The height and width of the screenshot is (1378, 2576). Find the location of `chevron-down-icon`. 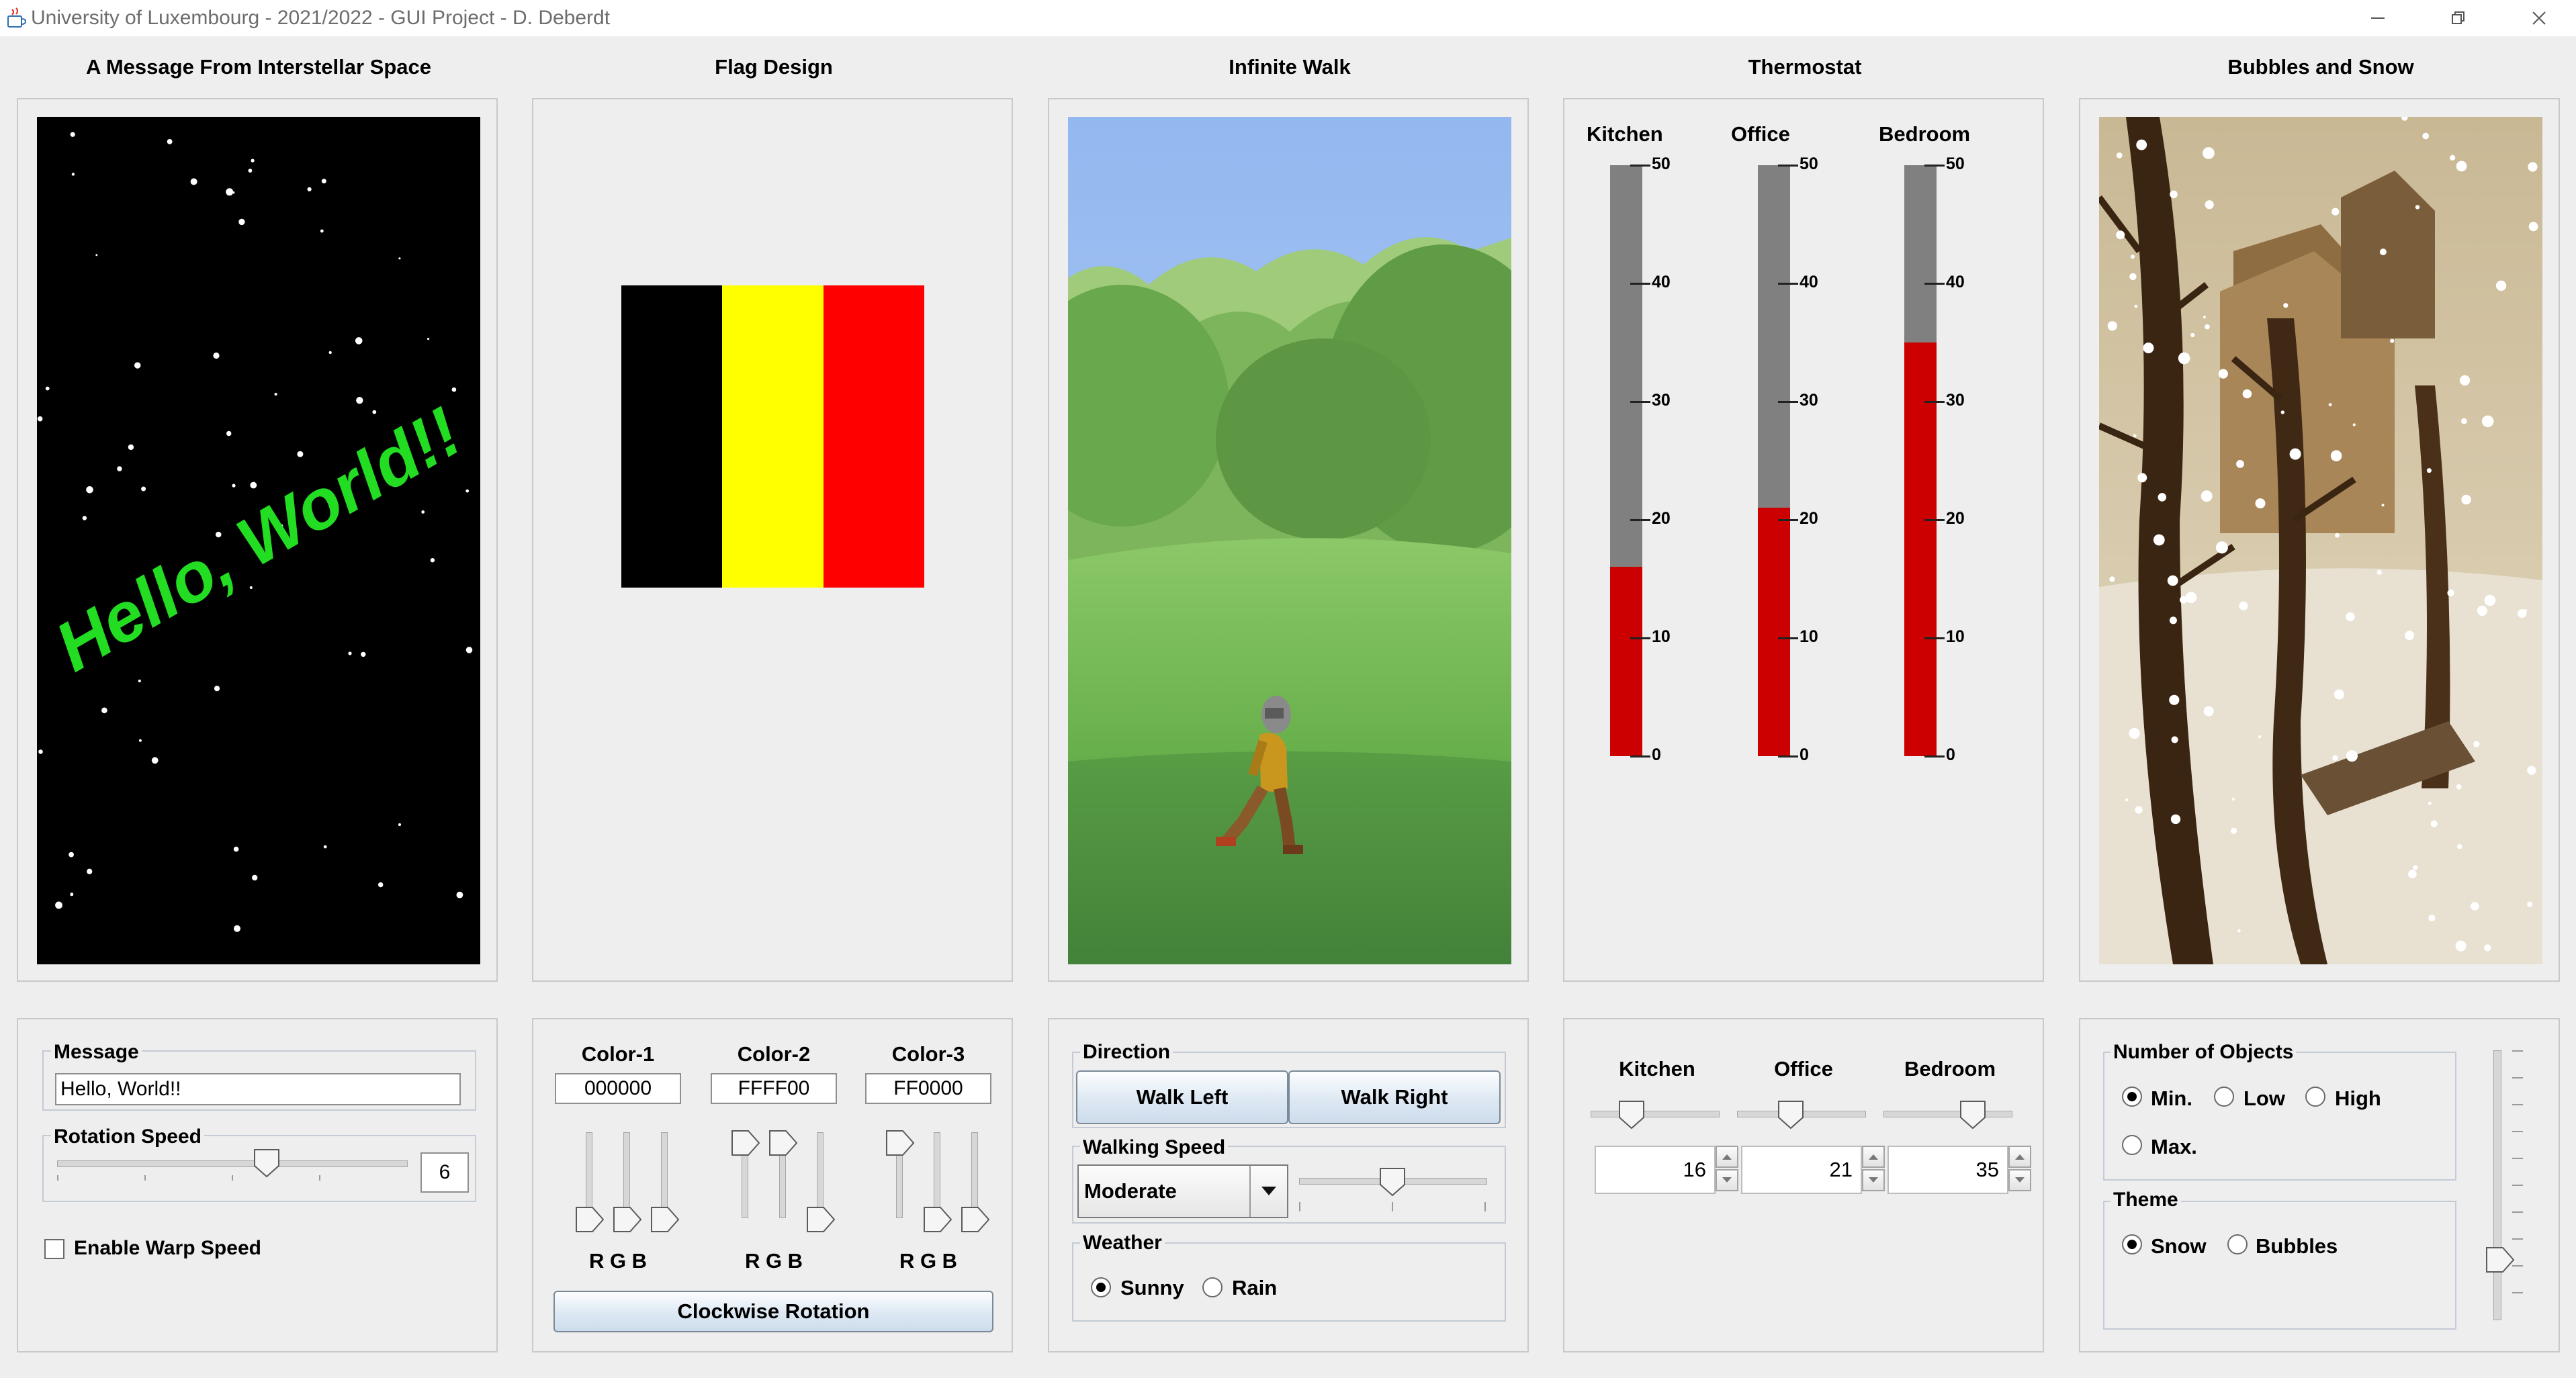

chevron-down-icon is located at coordinates (1268, 1191).